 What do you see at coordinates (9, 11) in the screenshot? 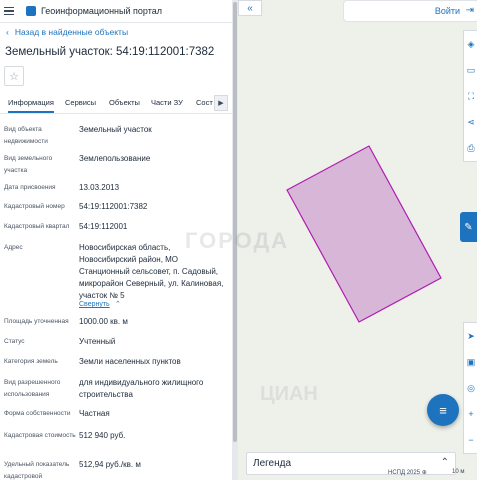
I see `menu-icon` at bounding box center [9, 11].